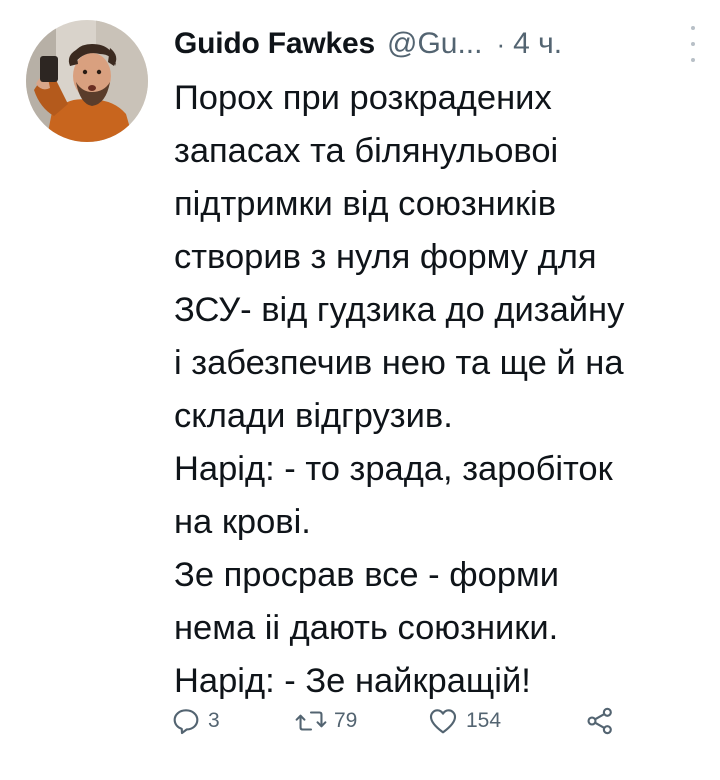 The image size is (720, 780). What do you see at coordinates (537, 44) in the screenshot?
I see `tweet-timestamp: 4 ч.` at bounding box center [537, 44].